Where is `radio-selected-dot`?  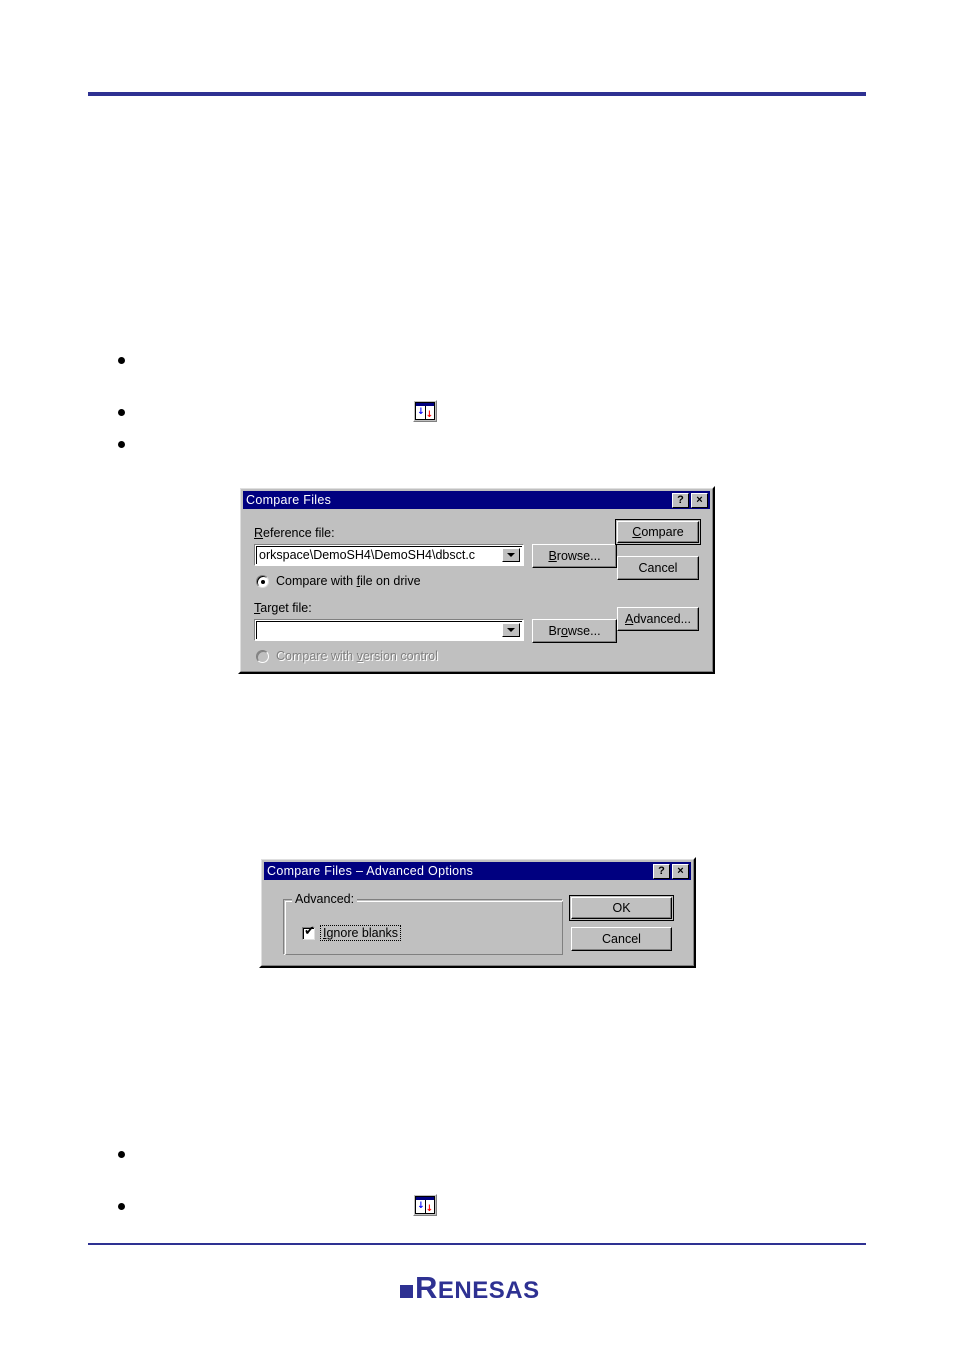
radio-selected-dot is located at coordinates (263, 581).